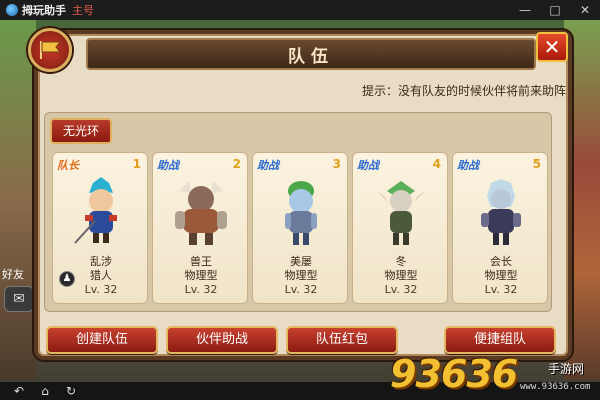  Describe the element at coordinates (44, 10) in the screenshot. I see `app-name: 拇玩助手` at that location.